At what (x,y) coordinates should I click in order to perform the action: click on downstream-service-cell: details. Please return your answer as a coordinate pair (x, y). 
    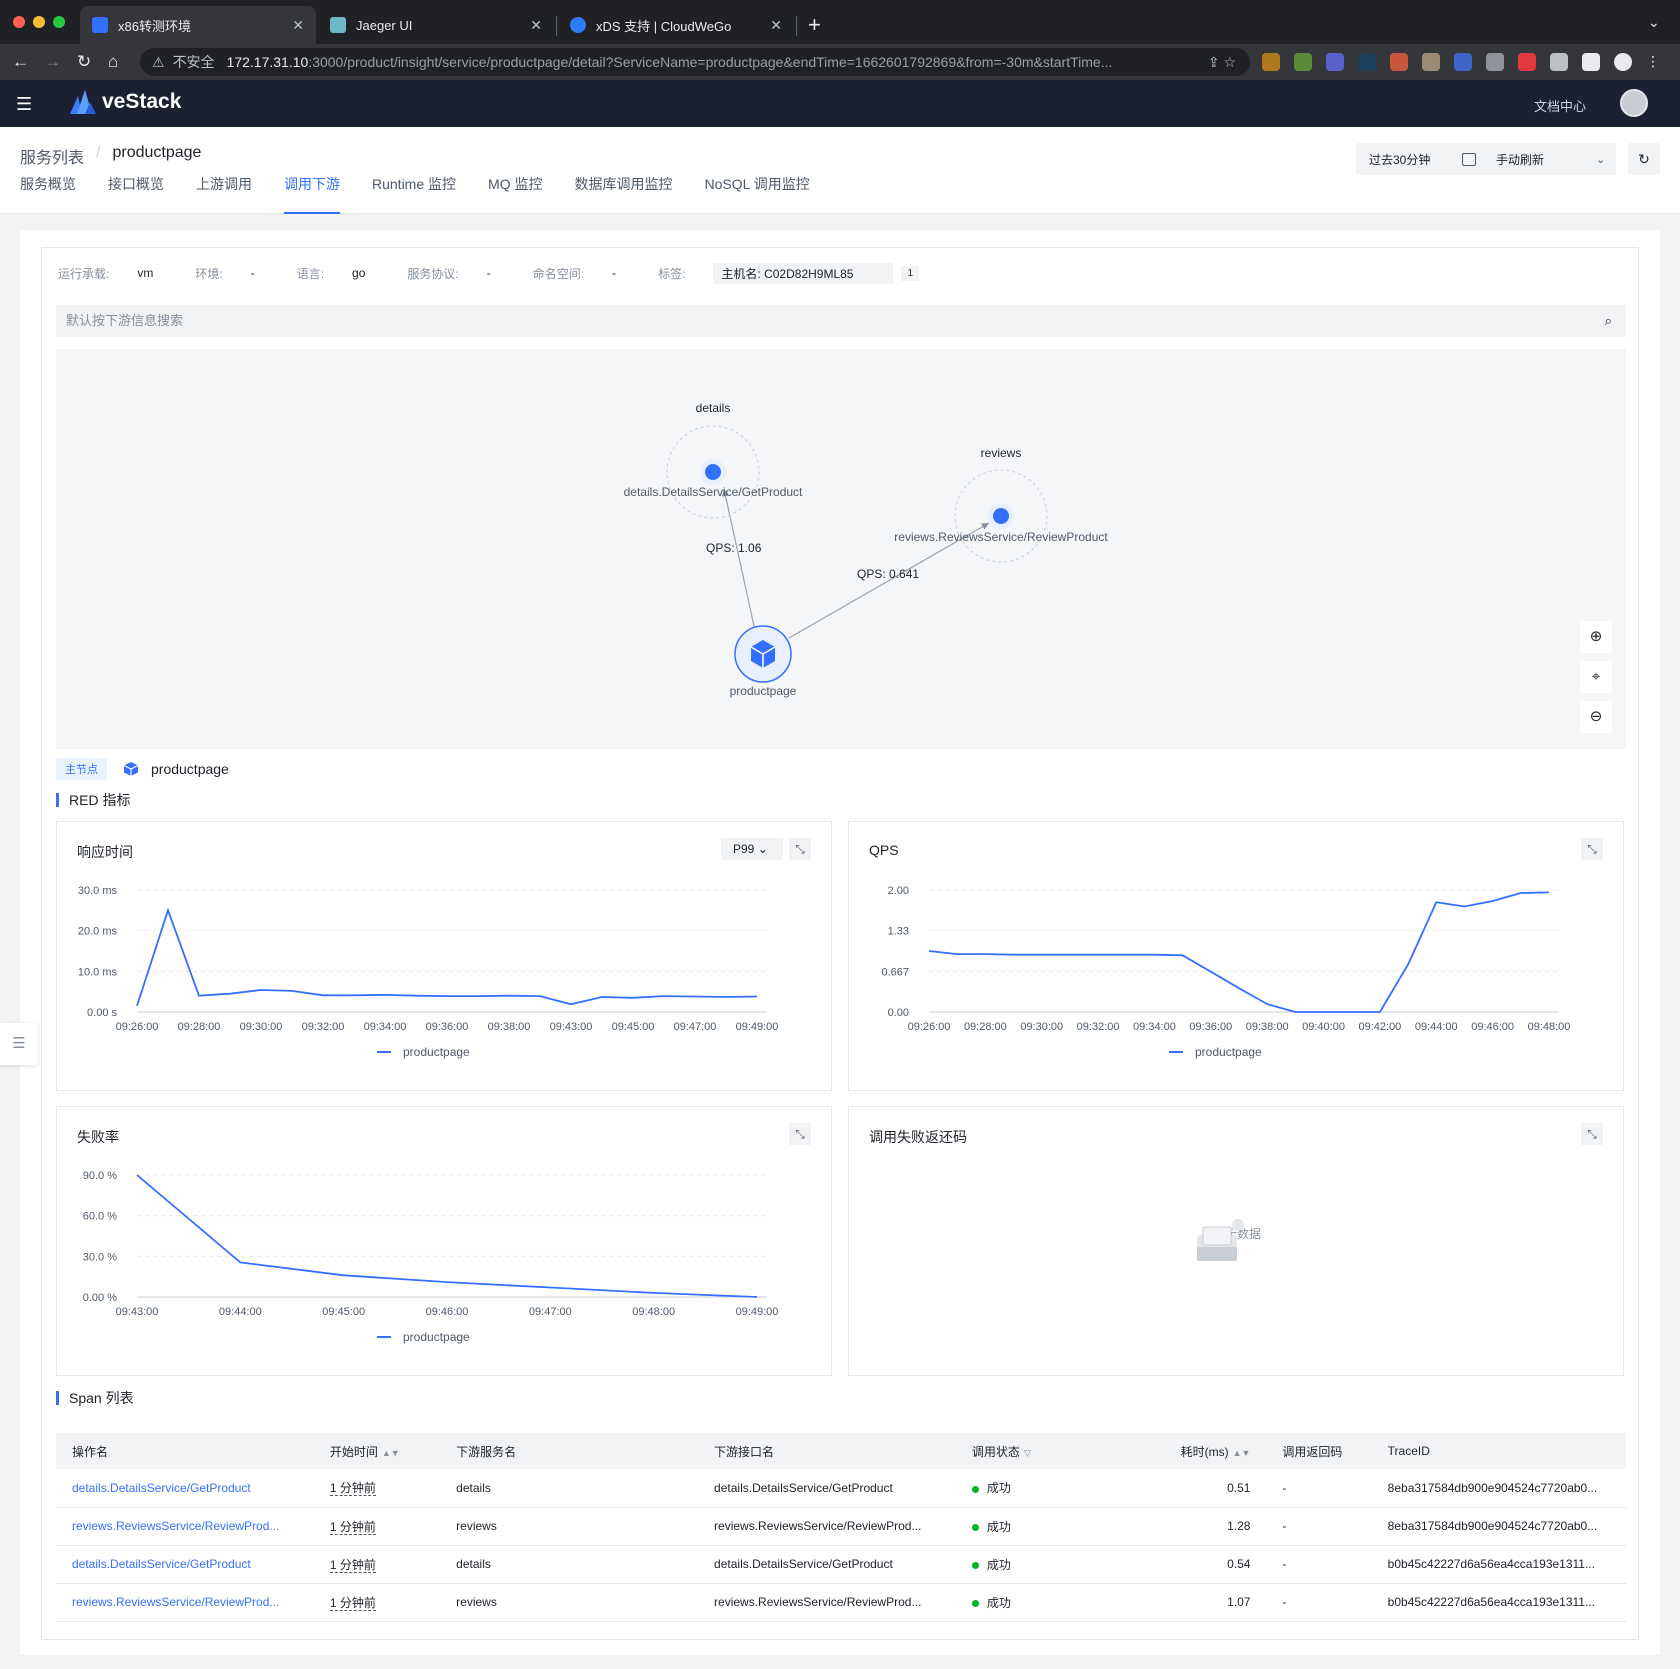
    Looking at the image, I should click on (569, 1564).